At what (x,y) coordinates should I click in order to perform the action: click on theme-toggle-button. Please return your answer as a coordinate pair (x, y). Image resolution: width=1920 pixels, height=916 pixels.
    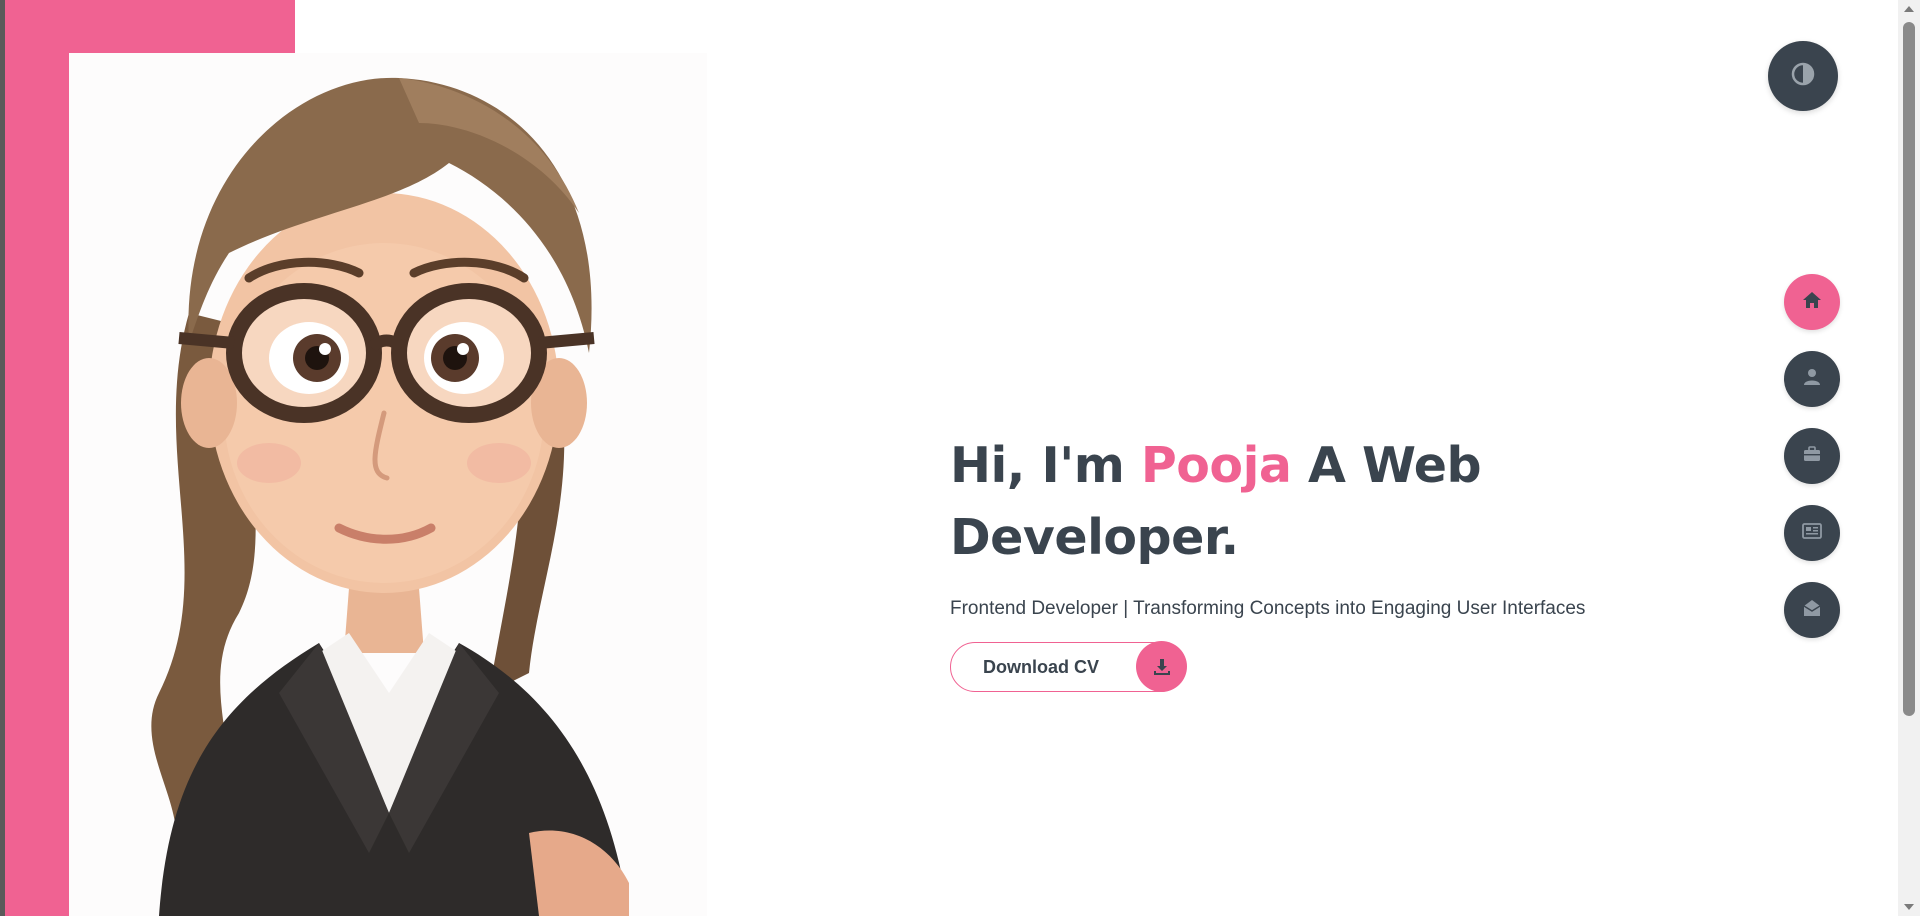
    Looking at the image, I should click on (1803, 76).